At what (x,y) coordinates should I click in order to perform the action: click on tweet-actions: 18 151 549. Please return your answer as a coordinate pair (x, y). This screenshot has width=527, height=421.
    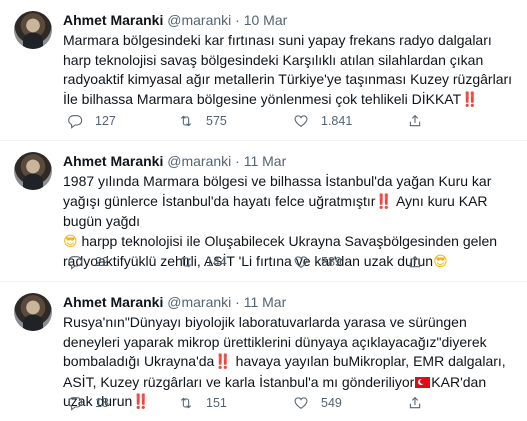
    Looking at the image, I should click on (263, 405).